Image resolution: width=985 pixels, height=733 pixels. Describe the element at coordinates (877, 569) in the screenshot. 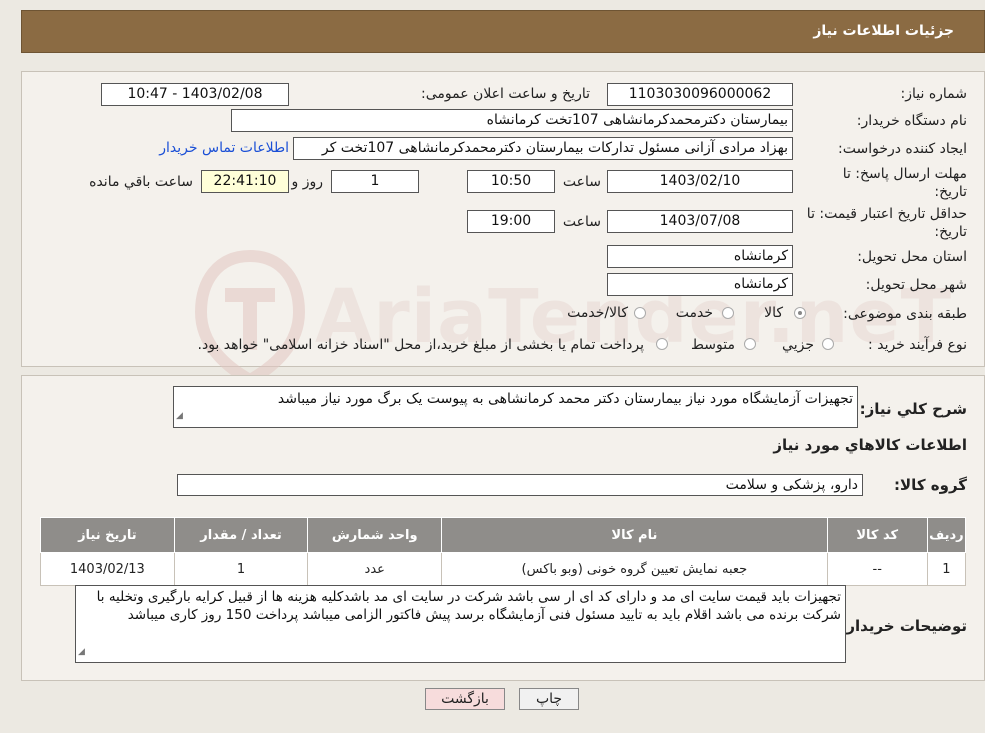

I see `cell-code: --` at that location.